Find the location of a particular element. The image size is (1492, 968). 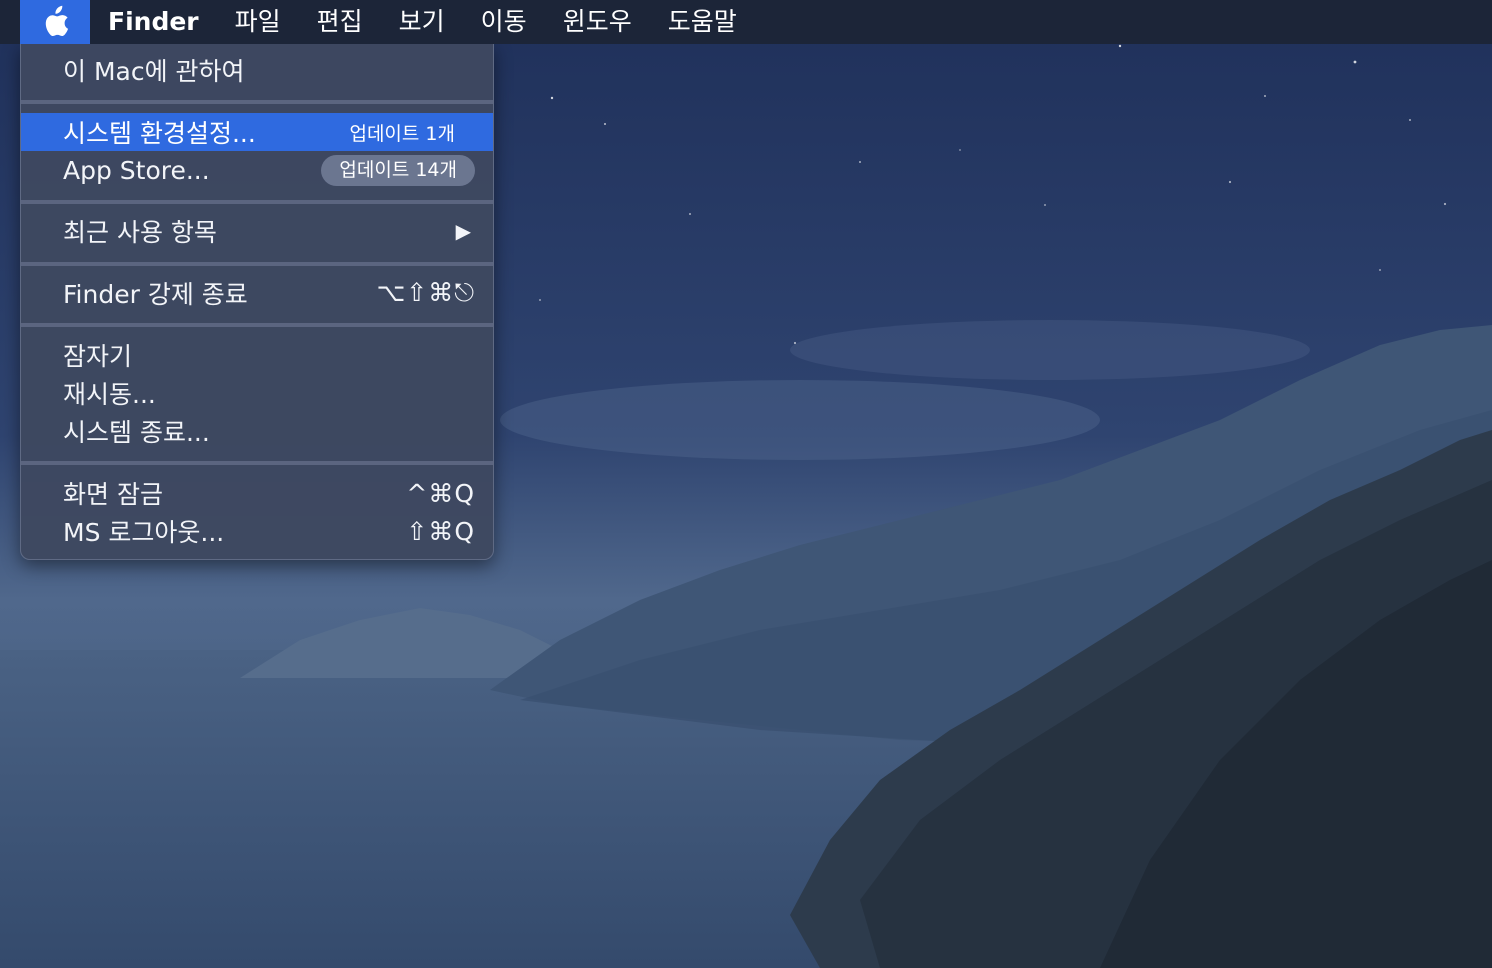

menu-item-label: 이 Mac에 관하여 is located at coordinates (154, 71).